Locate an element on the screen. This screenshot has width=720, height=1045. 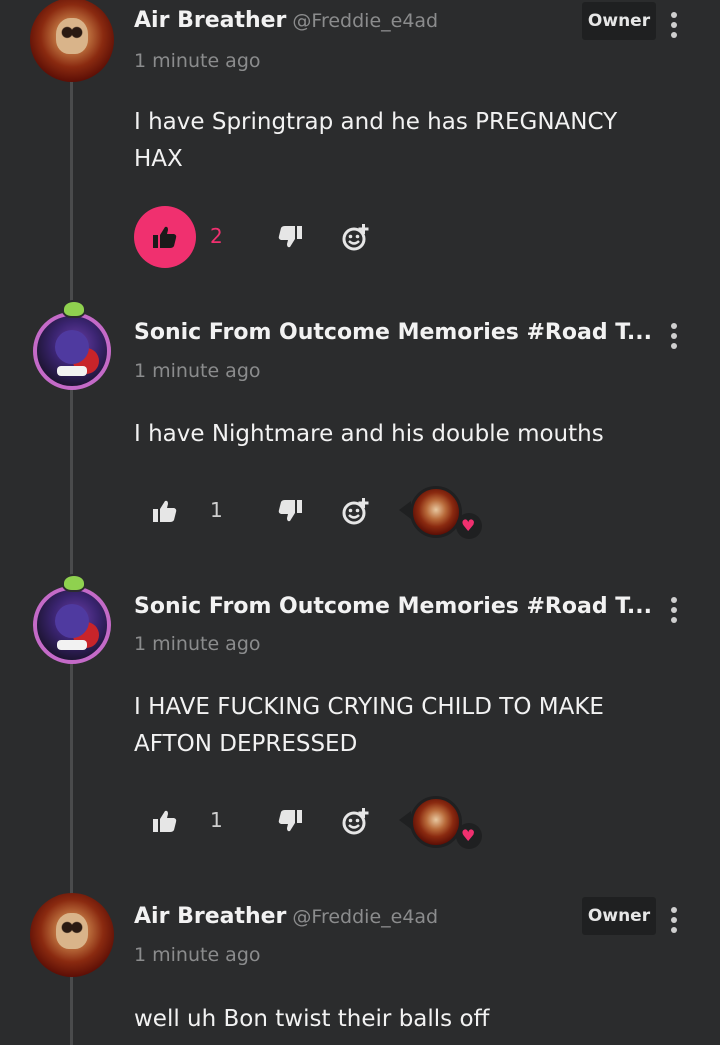
comment-text: I have Nightmare and his double mouths is located at coordinates (369, 434).